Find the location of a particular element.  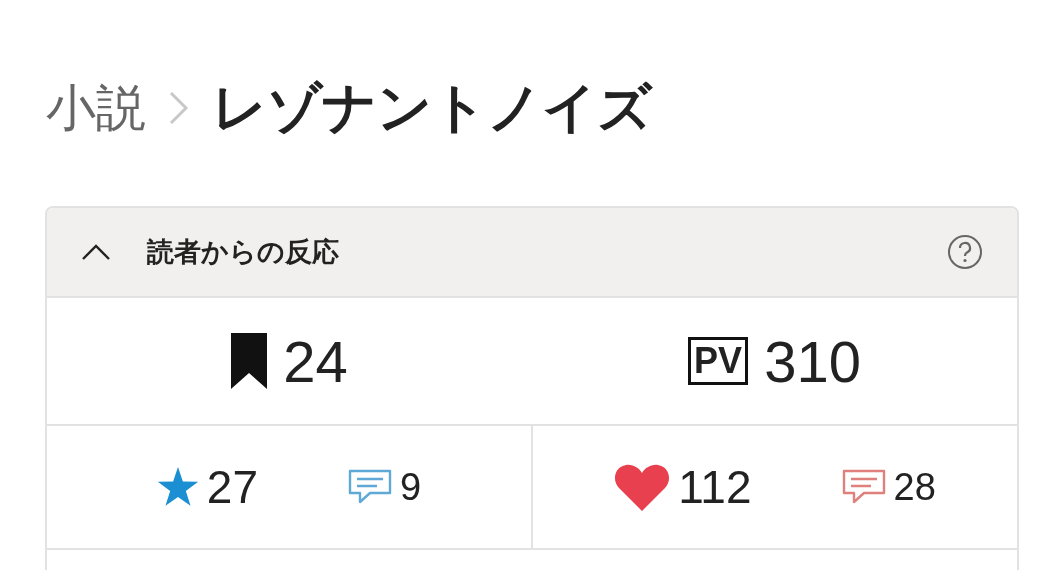

pv-label: PV is located at coordinates (718, 361).